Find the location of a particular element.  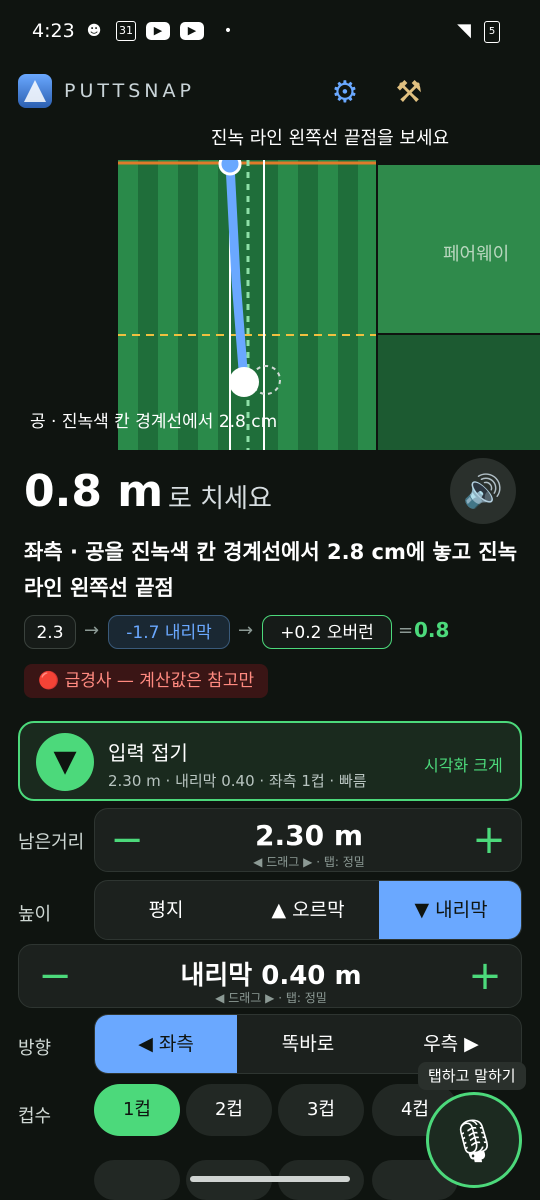

cup-option-3: 3컵 is located at coordinates (321, 1110).